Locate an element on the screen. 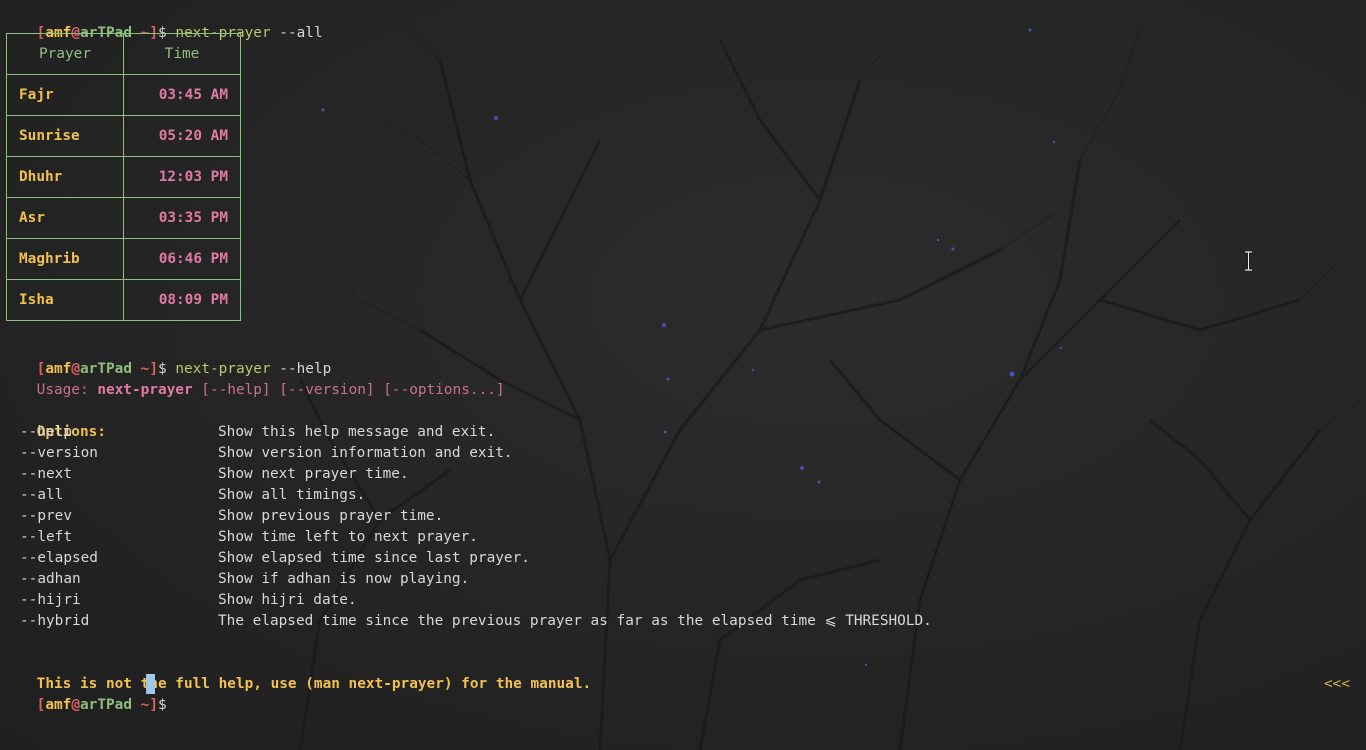  prayer-name: Dhuhr is located at coordinates (65, 177).